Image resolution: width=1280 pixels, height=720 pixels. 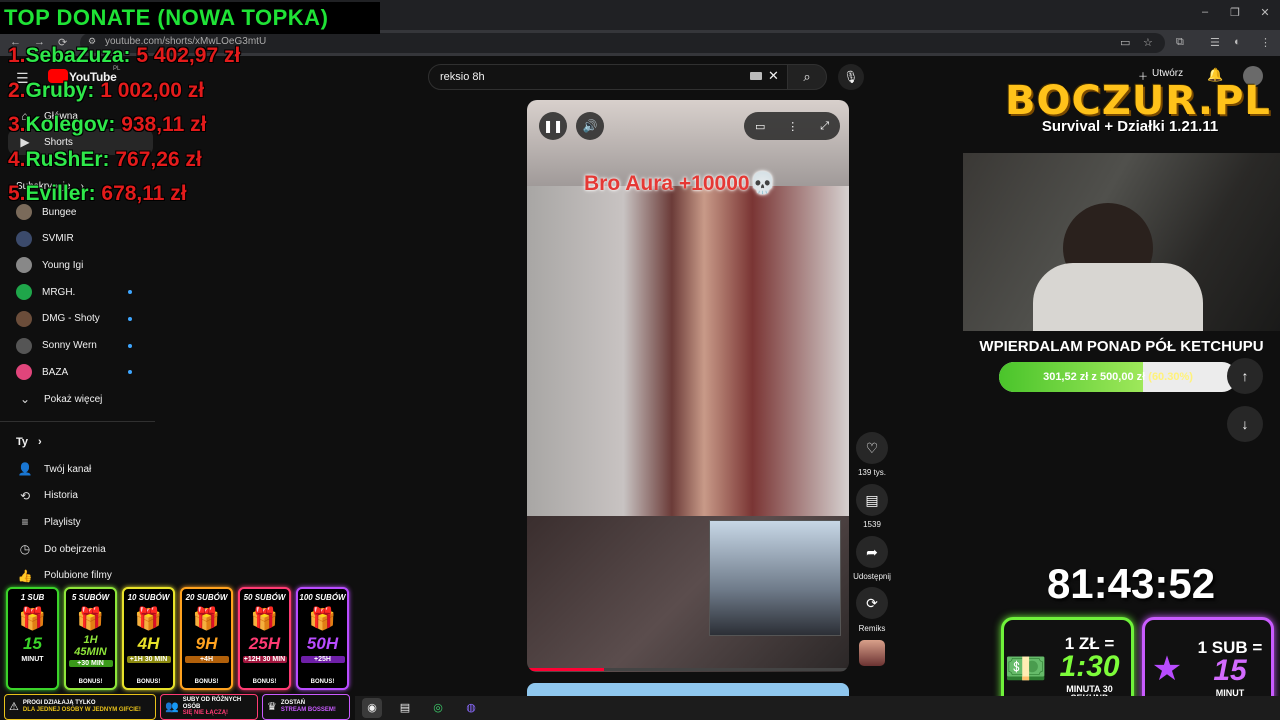 What do you see at coordinates (91, 469) in the screenshot?
I see `sidebar-item-channel: 👤 Twój kanał` at bounding box center [91, 469].